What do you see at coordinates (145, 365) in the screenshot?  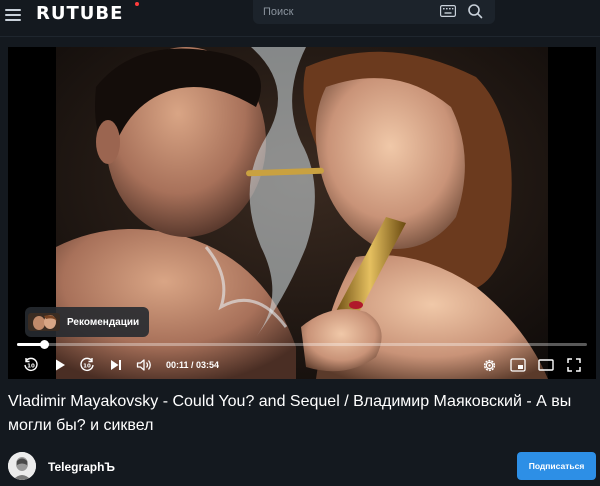 I see `volume-icon` at bounding box center [145, 365].